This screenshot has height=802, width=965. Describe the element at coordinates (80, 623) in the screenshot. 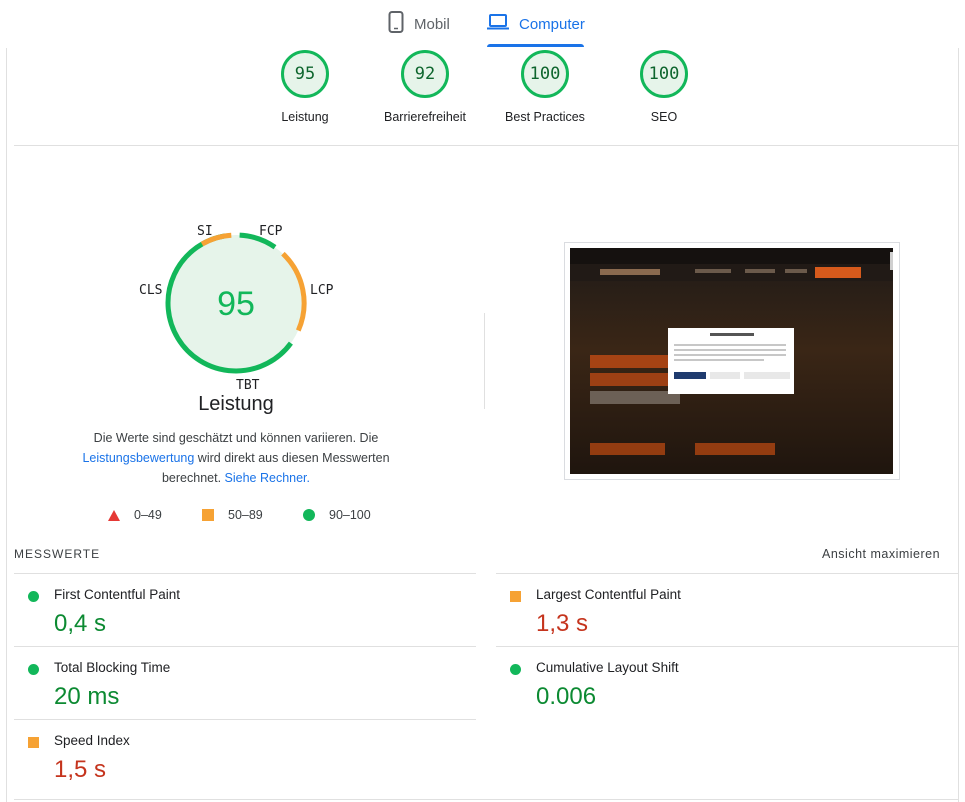

I see `metric-value: 0,4 s` at that location.